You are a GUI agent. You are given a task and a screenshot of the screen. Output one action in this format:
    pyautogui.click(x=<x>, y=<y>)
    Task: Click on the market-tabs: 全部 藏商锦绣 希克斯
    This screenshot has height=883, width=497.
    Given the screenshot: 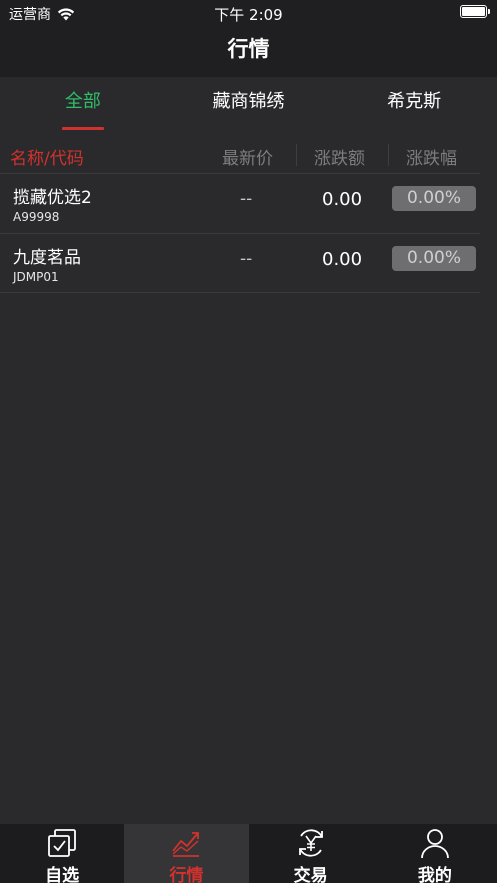 What is the action you would take?
    pyautogui.click(x=248, y=104)
    